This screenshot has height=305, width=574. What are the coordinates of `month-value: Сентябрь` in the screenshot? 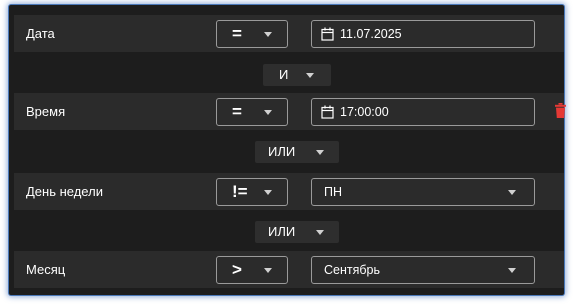 It's located at (352, 270).